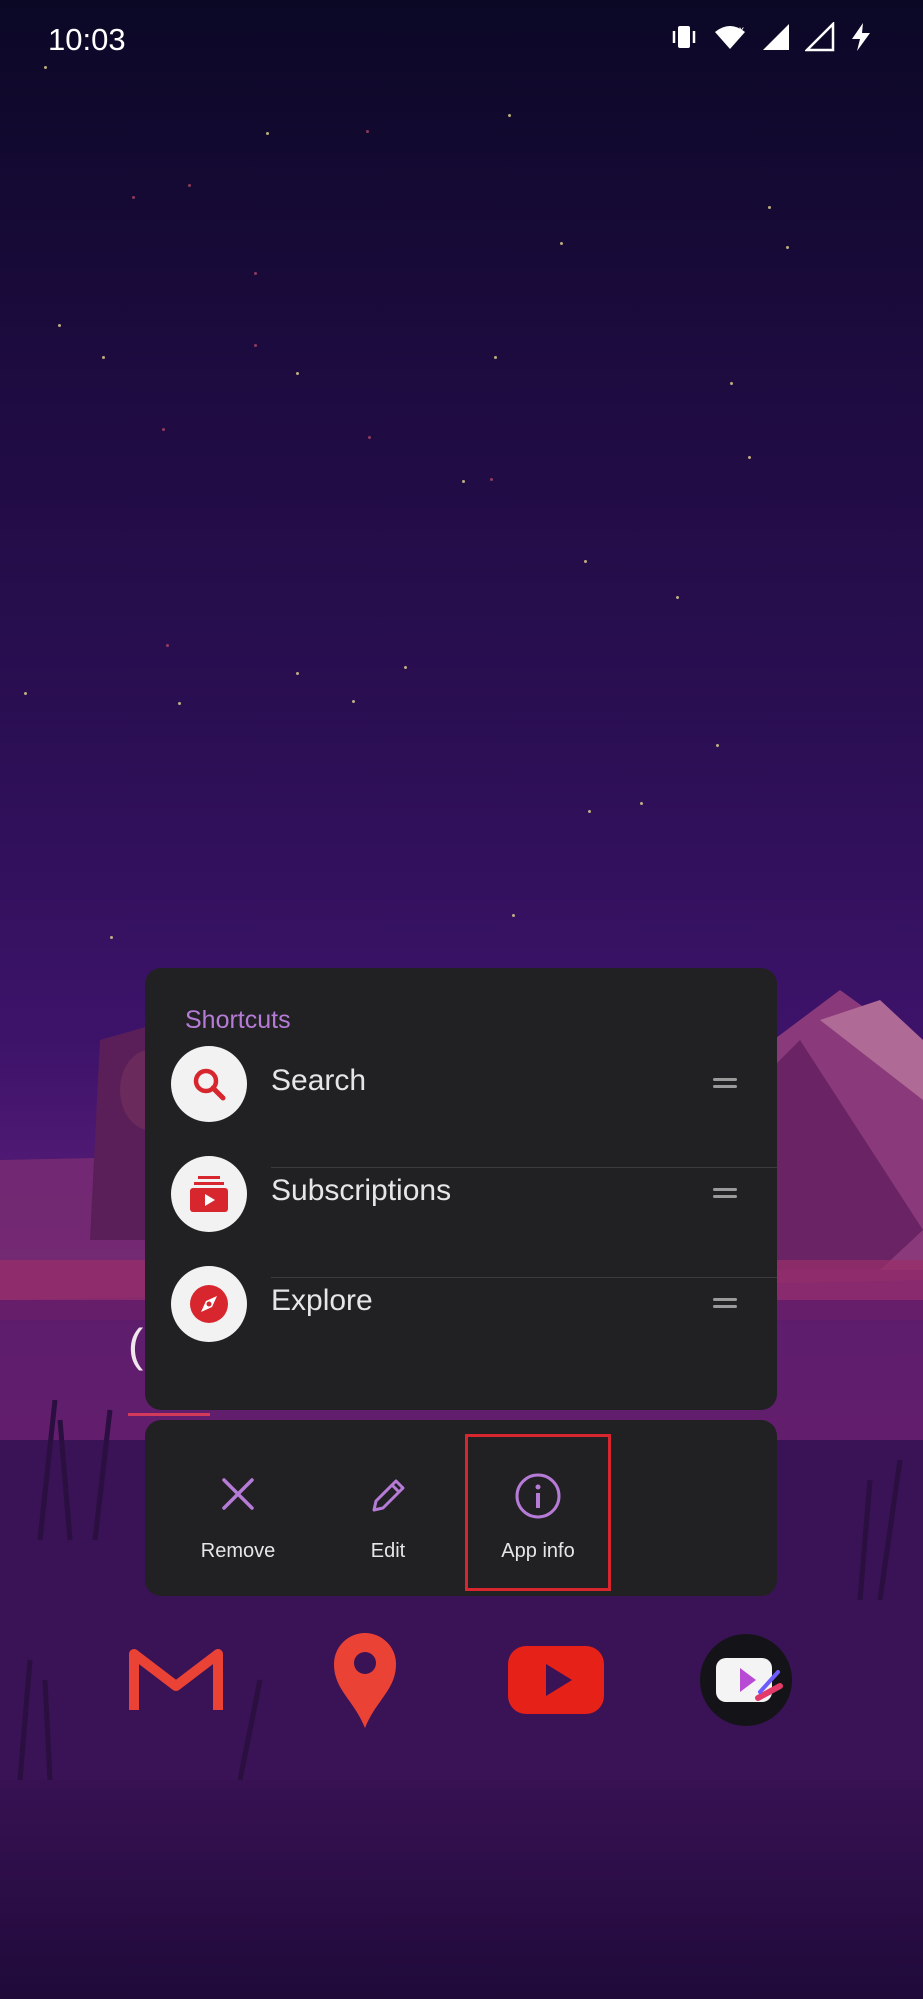 Image resolution: width=923 pixels, height=1999 pixels. Describe the element at coordinates (684, 37) in the screenshot. I see `vibrate-icon` at that location.